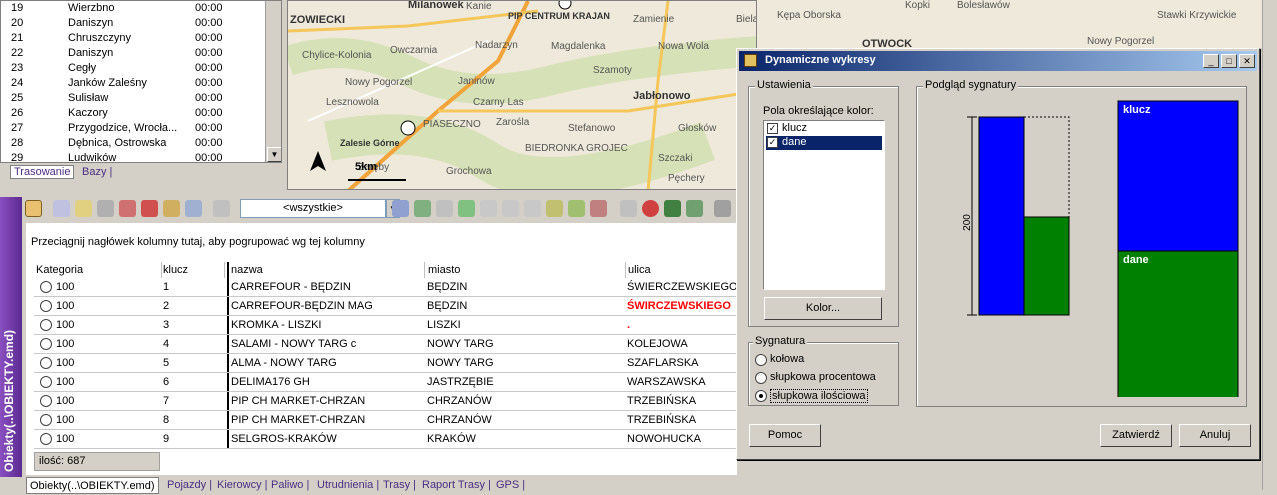 The width and height of the screenshot is (1277, 495). Describe the element at coordinates (694, 208) in the screenshot. I see `map-icon` at that location.